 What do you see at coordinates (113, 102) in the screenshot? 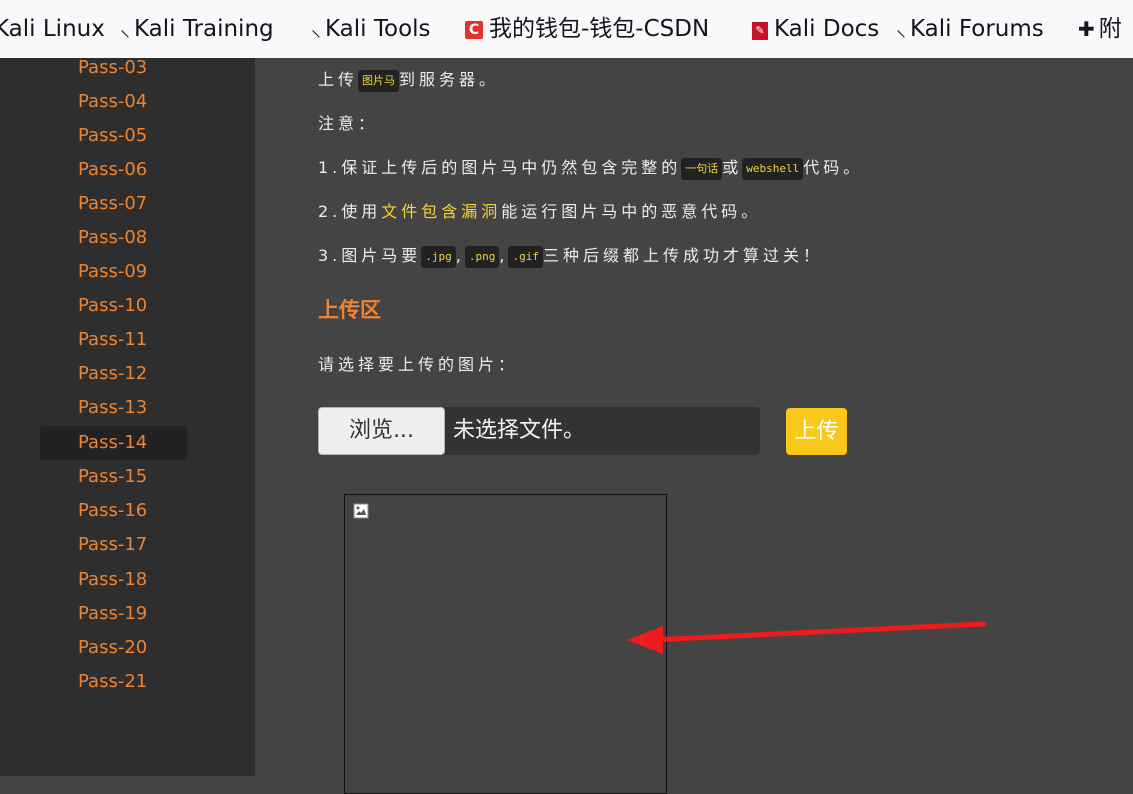
I see `sidebar-item-pass-04: Pass-04` at bounding box center [113, 102].